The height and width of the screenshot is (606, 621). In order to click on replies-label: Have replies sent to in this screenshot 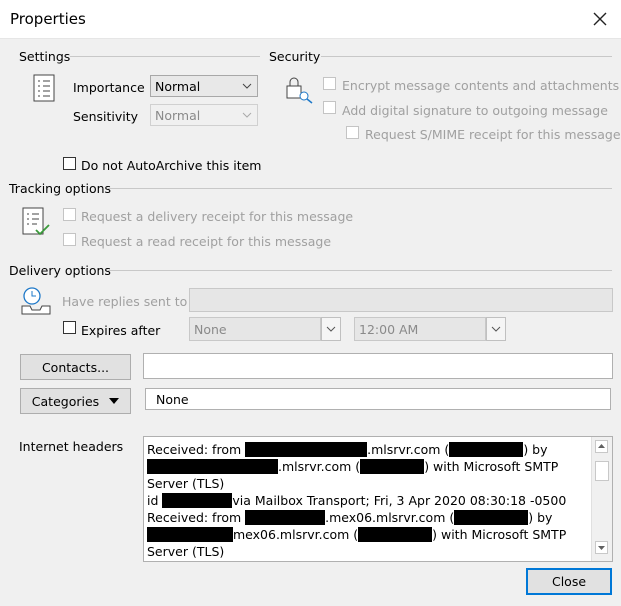, I will do `click(125, 301)`.